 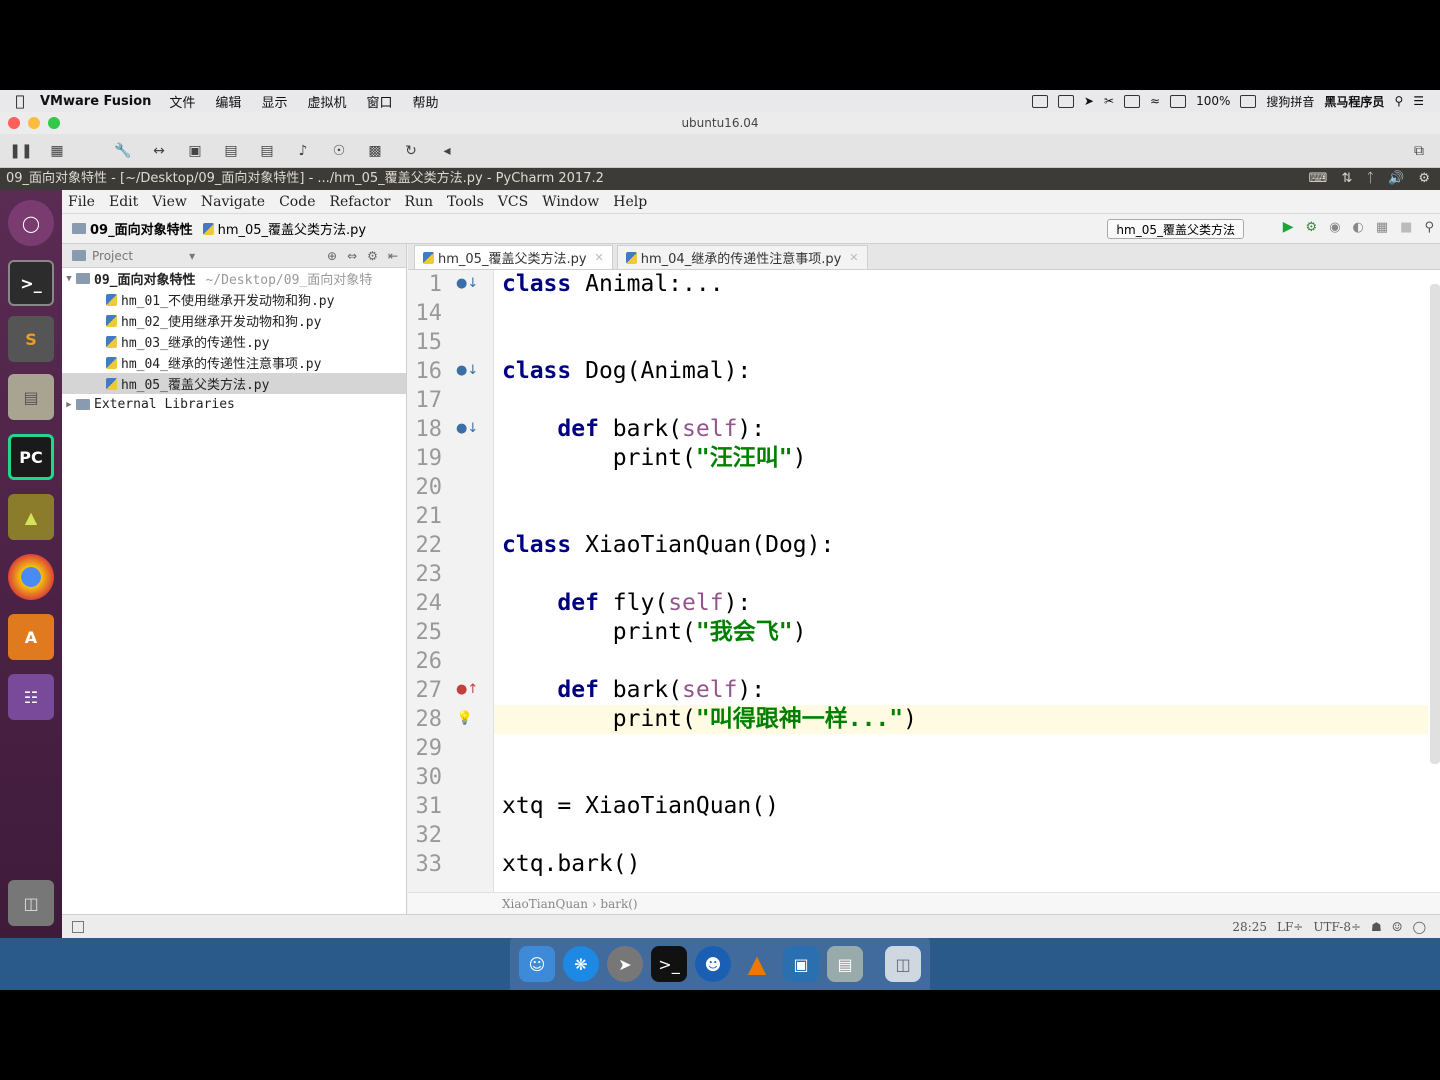 What do you see at coordinates (1396, 179) in the screenshot?
I see `volume-icon: 🔊` at bounding box center [1396, 179].